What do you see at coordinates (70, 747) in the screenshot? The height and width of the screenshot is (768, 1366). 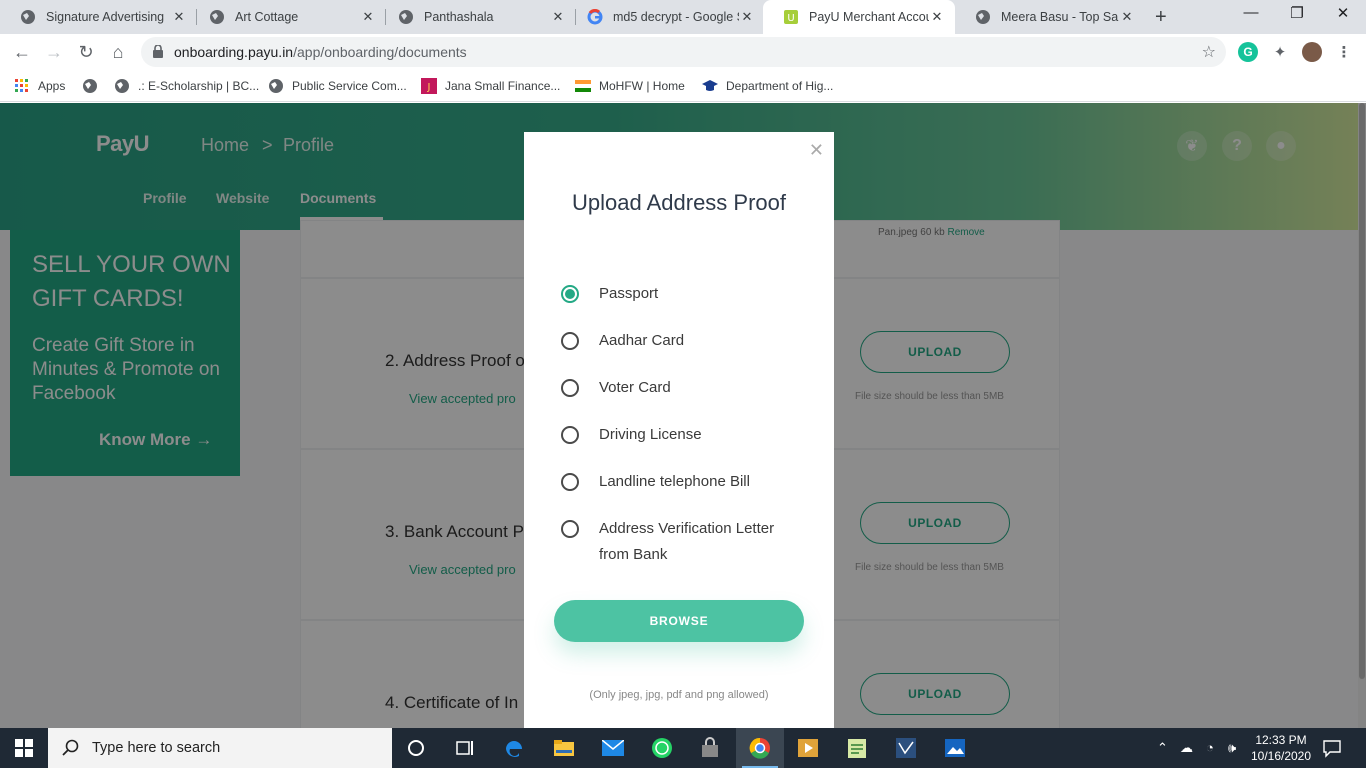 I see `search-icon` at bounding box center [70, 747].